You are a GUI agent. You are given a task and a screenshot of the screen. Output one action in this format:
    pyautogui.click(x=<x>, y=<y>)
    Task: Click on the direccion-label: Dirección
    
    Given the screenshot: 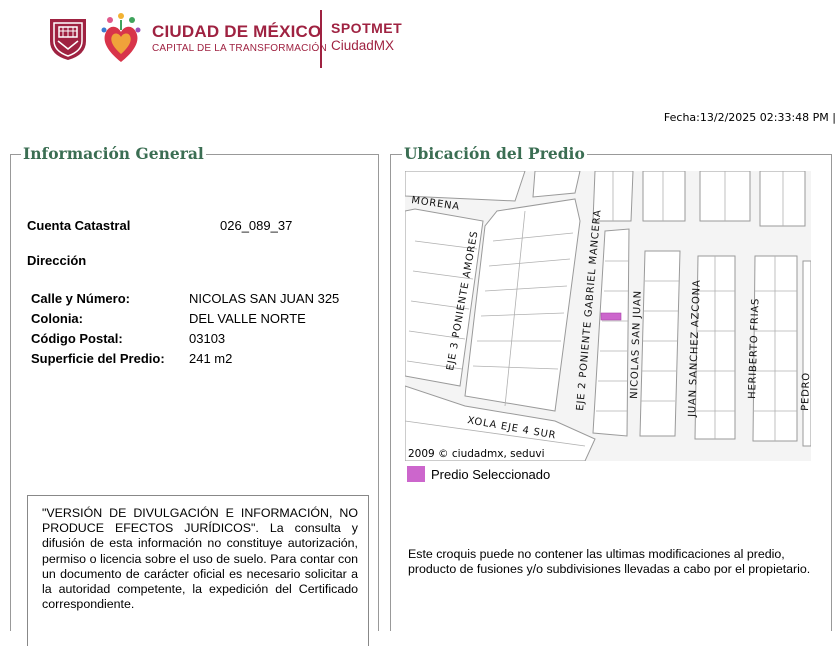 What is the action you would take?
    pyautogui.click(x=57, y=260)
    